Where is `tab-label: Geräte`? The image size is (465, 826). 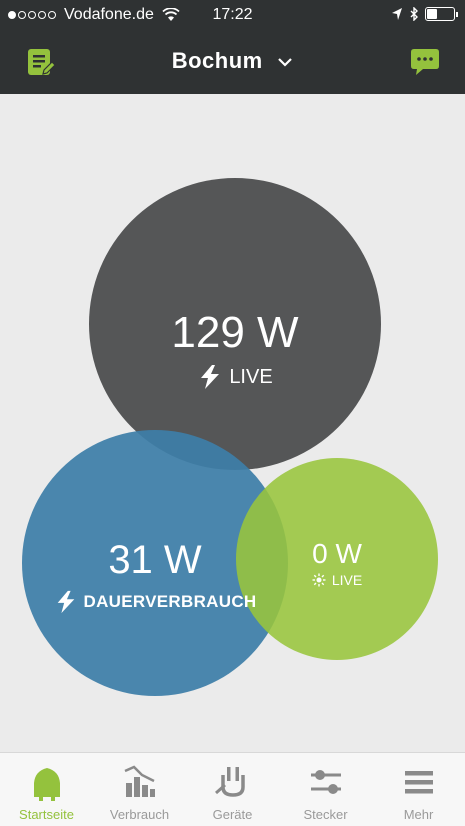 tab-label: Geräte is located at coordinates (232, 814).